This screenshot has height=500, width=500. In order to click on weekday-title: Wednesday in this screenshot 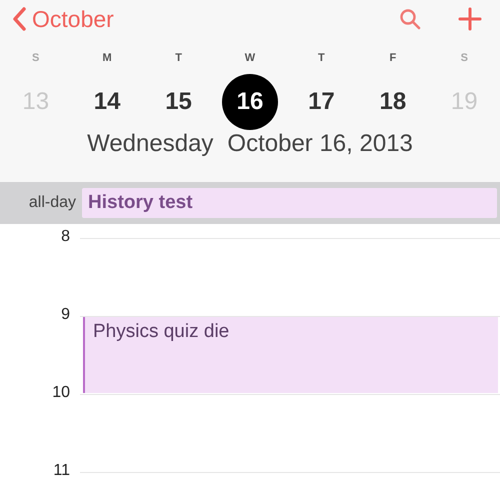, I will do `click(150, 144)`.